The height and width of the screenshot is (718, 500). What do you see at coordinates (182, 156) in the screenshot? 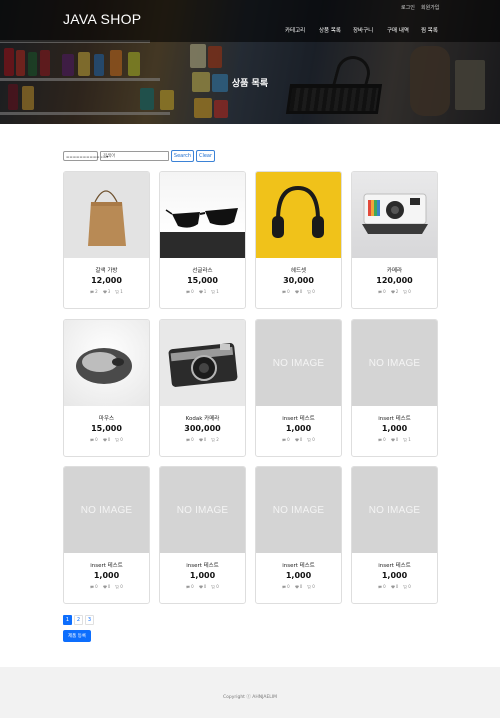
I see `search-button: Search` at bounding box center [182, 156].